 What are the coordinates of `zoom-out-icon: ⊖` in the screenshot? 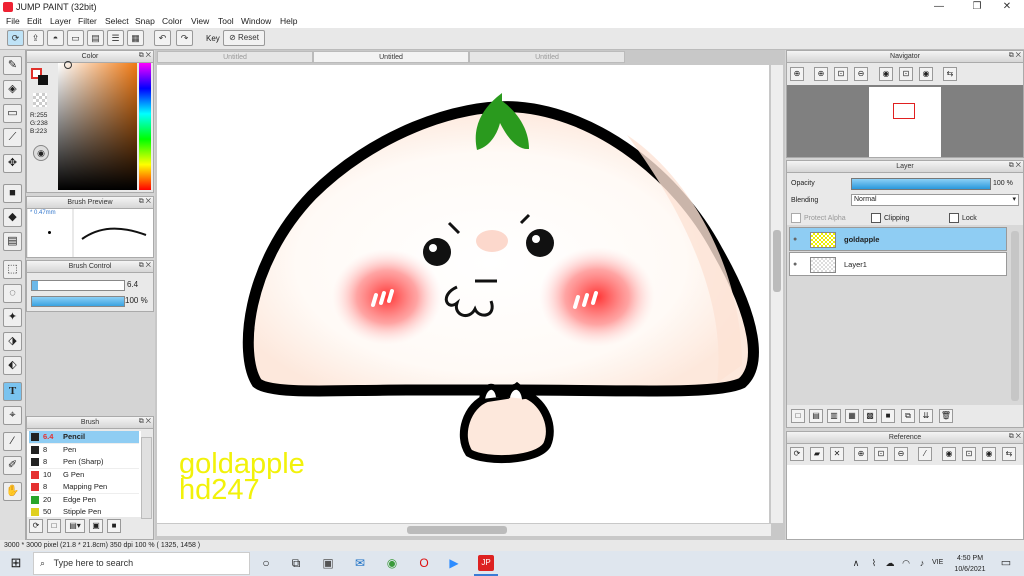 It's located at (861, 74).